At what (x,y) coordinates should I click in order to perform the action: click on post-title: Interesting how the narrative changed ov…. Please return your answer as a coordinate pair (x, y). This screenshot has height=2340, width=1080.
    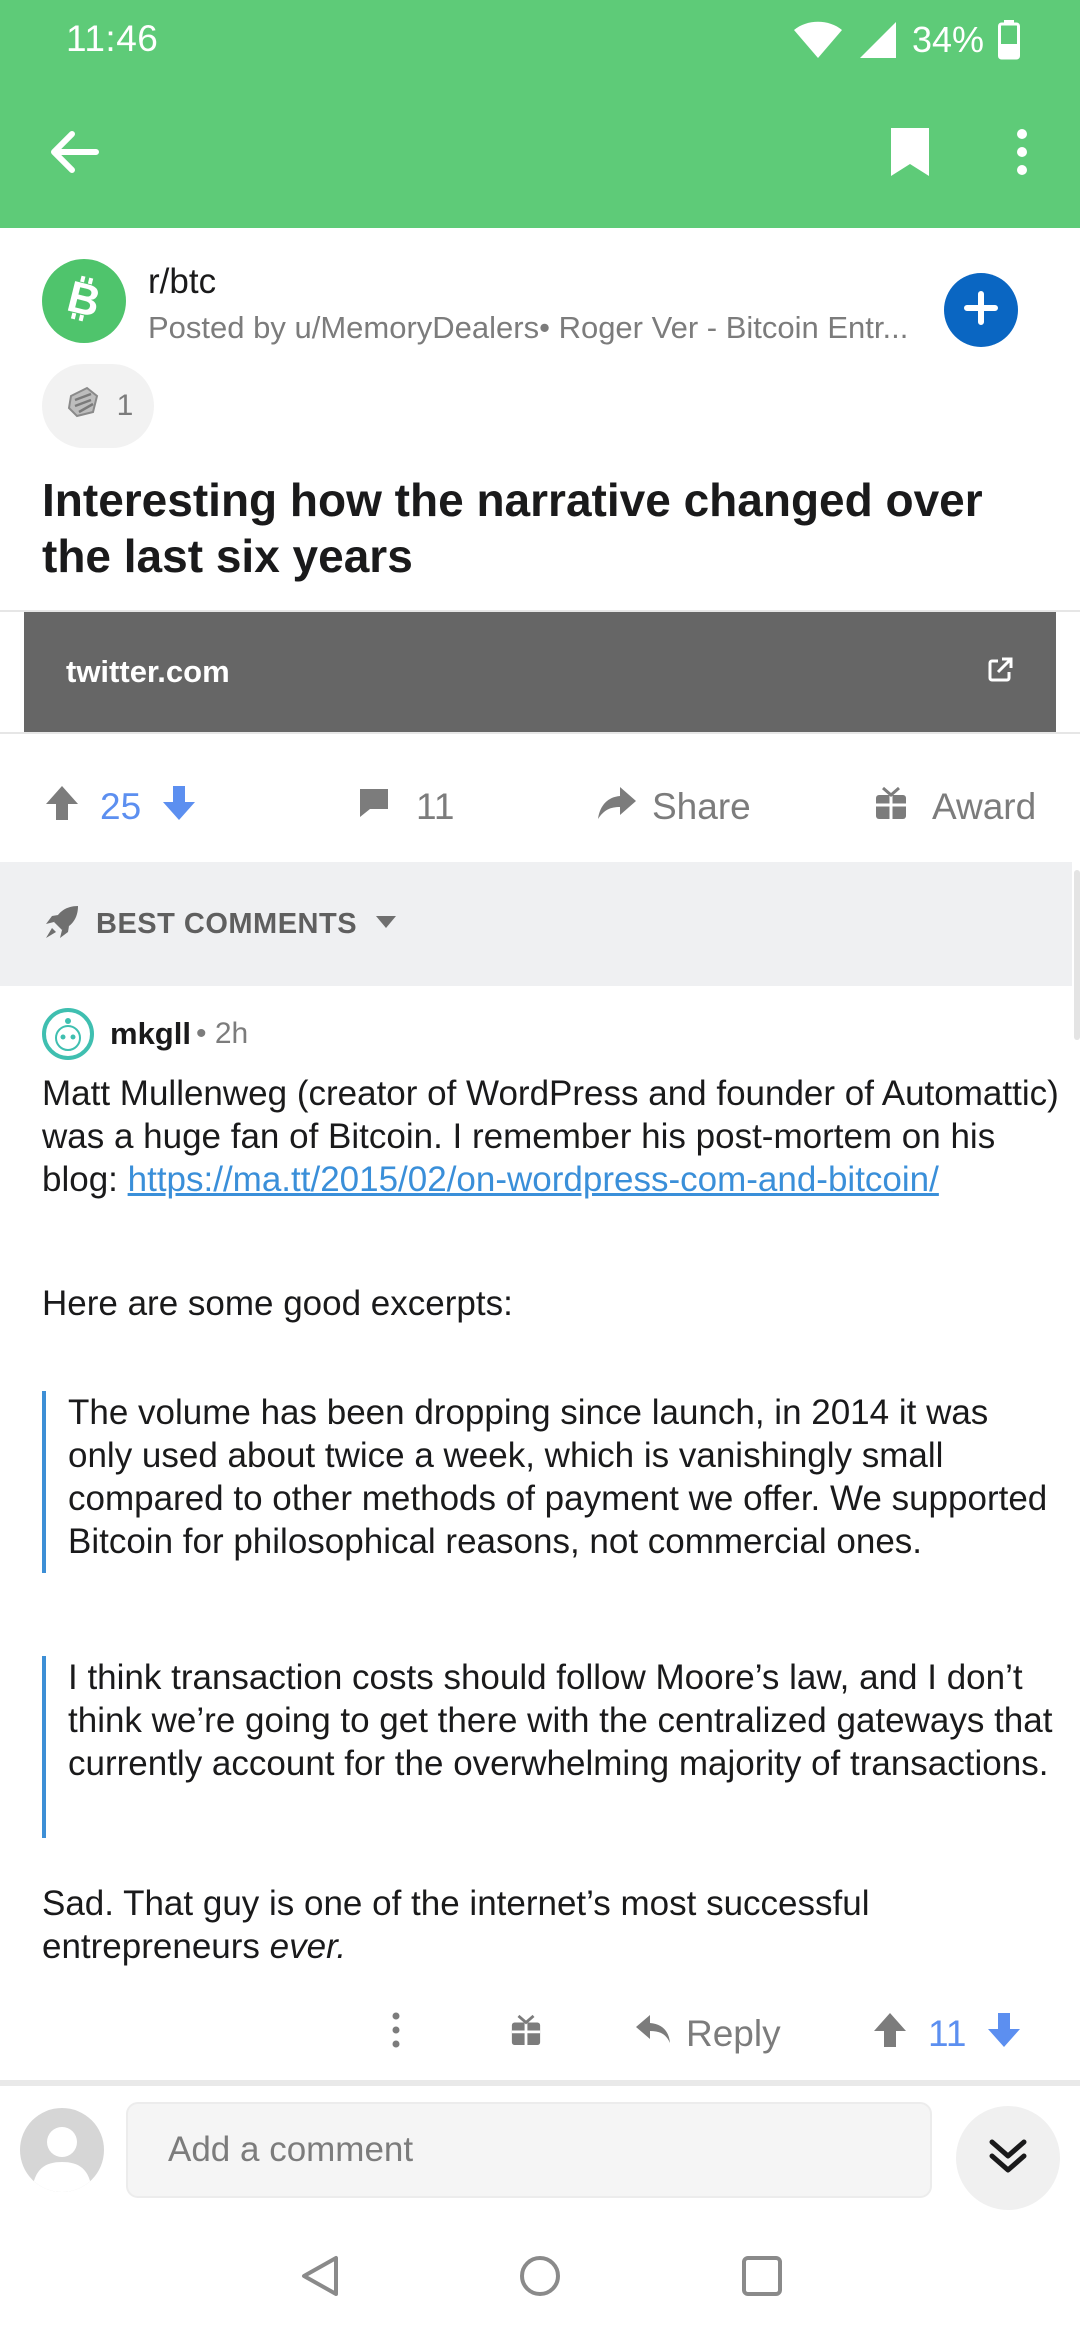
    Looking at the image, I should click on (512, 528).